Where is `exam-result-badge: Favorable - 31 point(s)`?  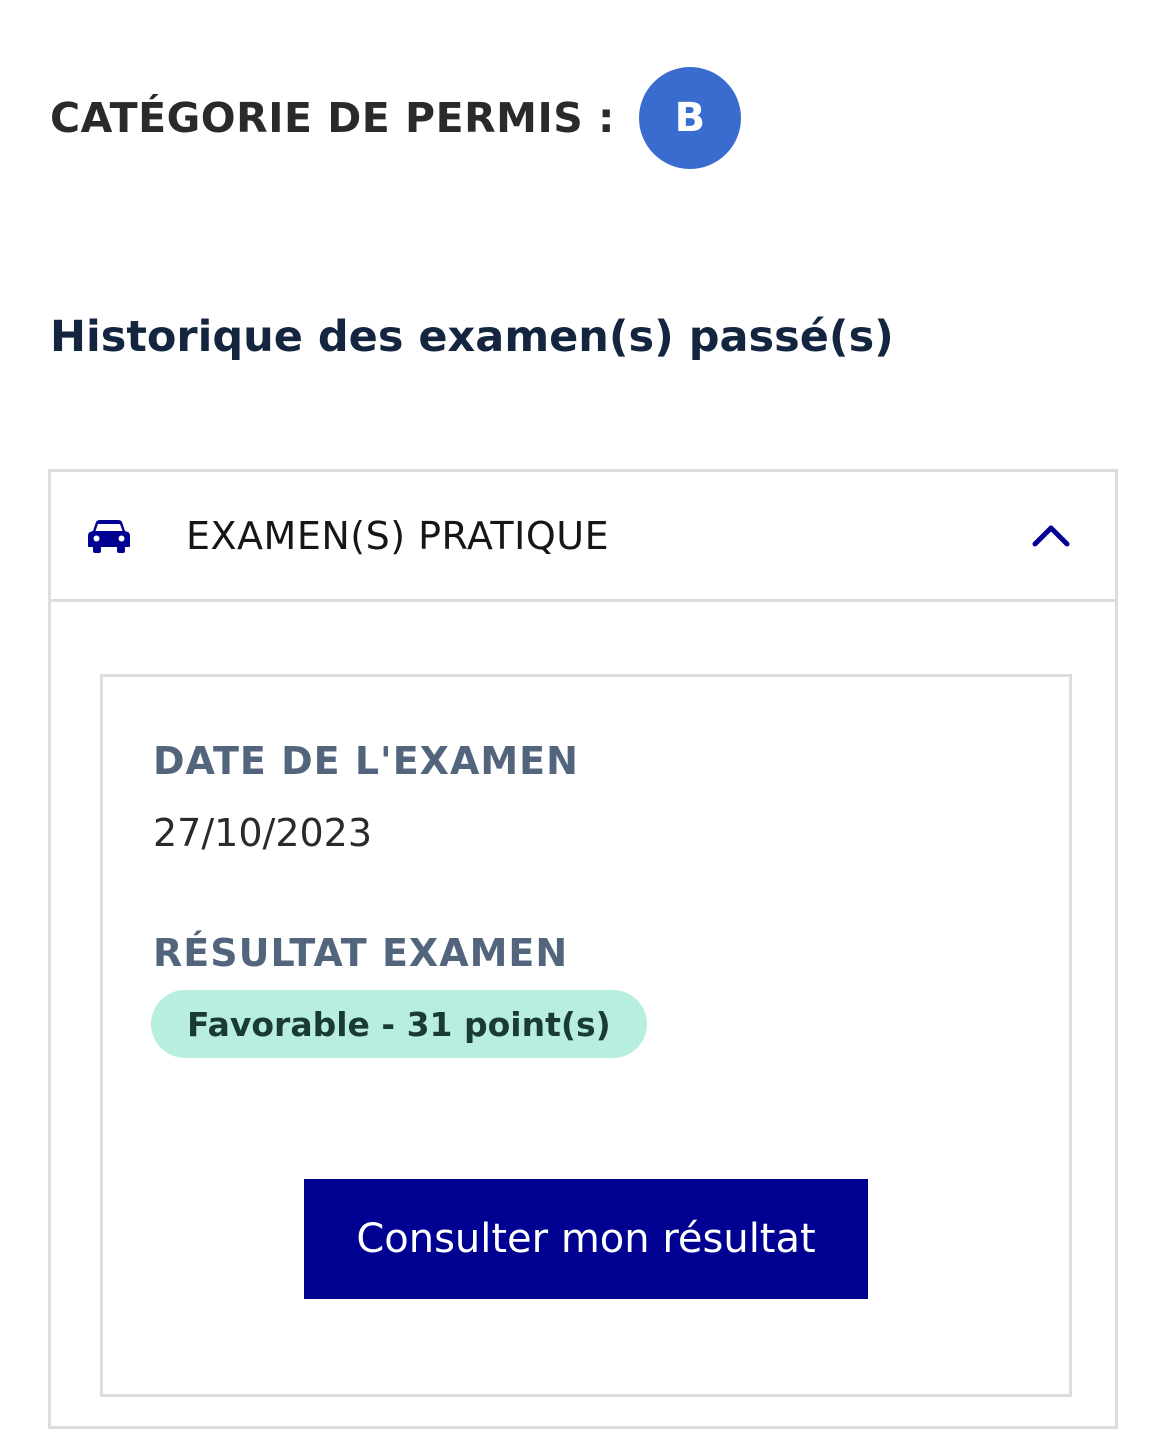
exam-result-badge: Favorable - 31 point(s) is located at coordinates (399, 1024).